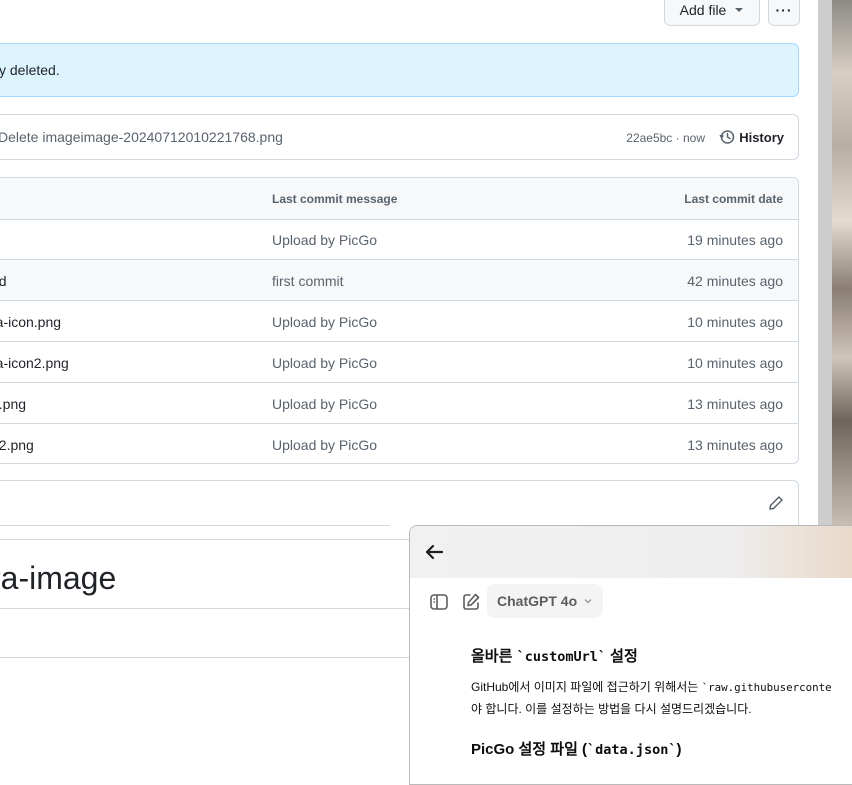  Describe the element at coordinates (434, 552) in the screenshot. I see `back-arrow-icon` at that location.